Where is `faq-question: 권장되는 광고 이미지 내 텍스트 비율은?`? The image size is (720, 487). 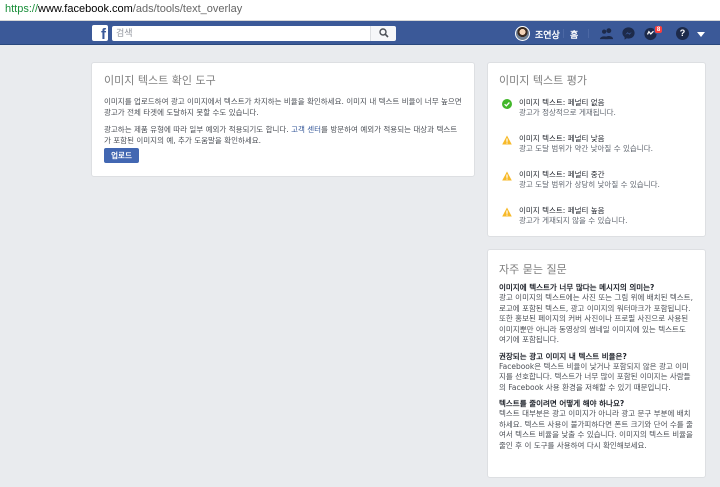
faq-question: 권장되는 광고 이미지 내 텍스트 비율은? is located at coordinates (563, 356).